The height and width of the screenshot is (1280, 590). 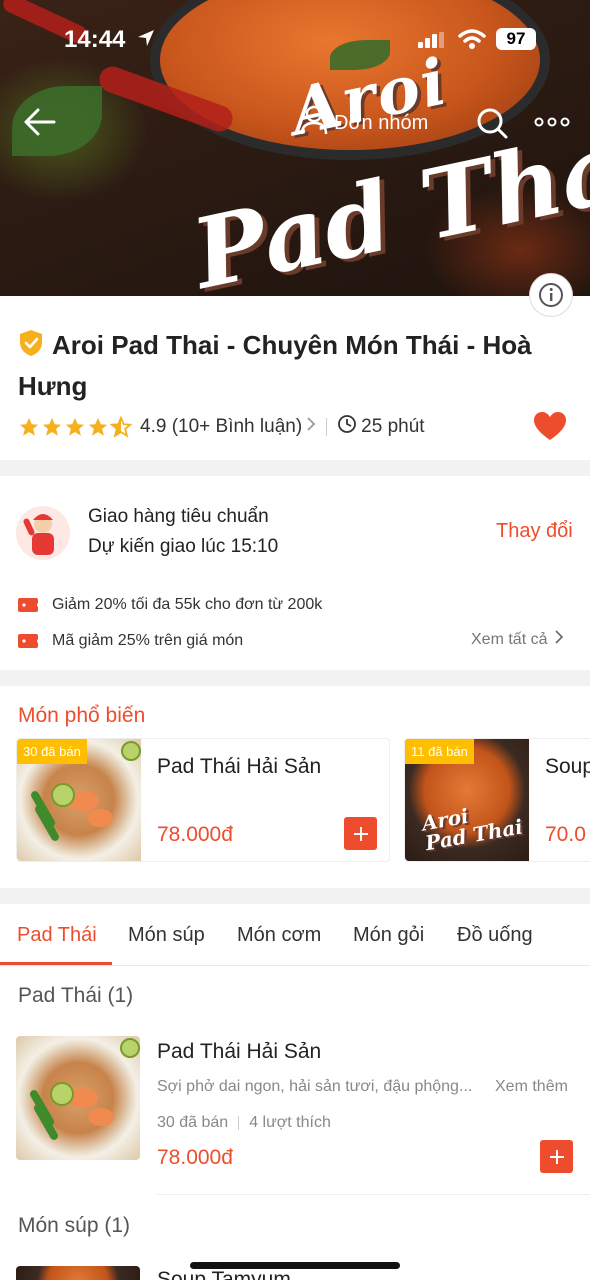 What do you see at coordinates (381, 122) in the screenshot?
I see `group-order-label: Đơn nhóm` at bounding box center [381, 122].